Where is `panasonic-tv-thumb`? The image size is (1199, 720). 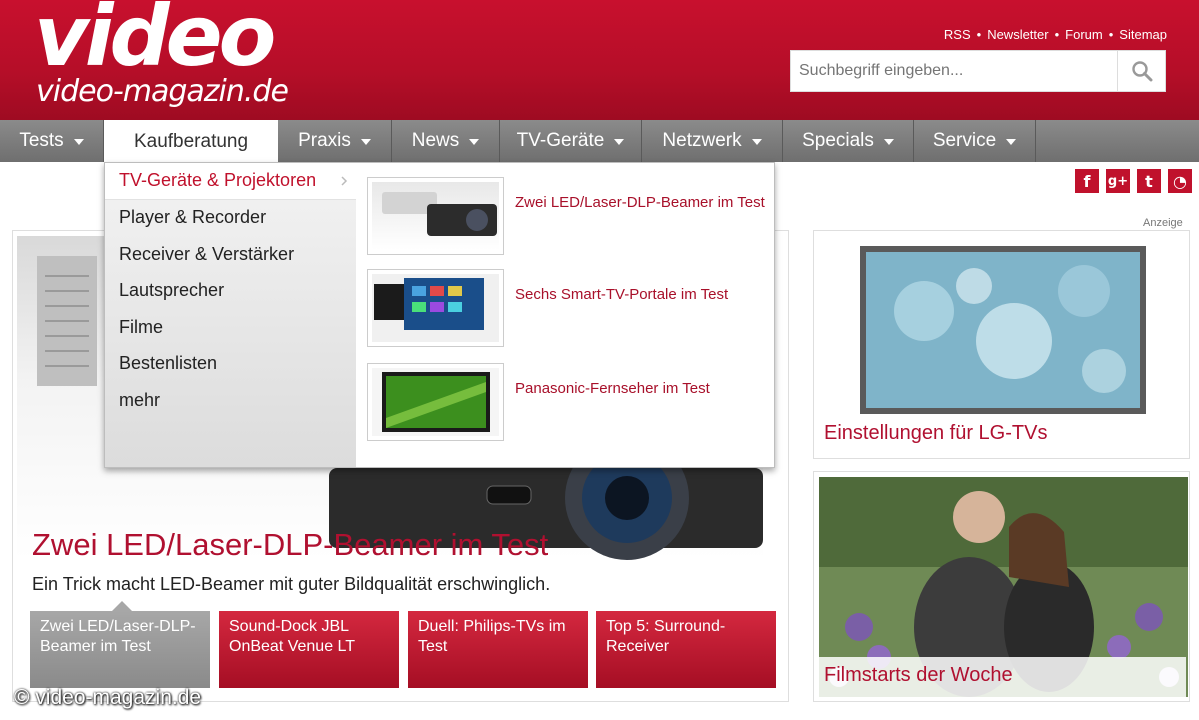 panasonic-tv-thumb is located at coordinates (436, 402).